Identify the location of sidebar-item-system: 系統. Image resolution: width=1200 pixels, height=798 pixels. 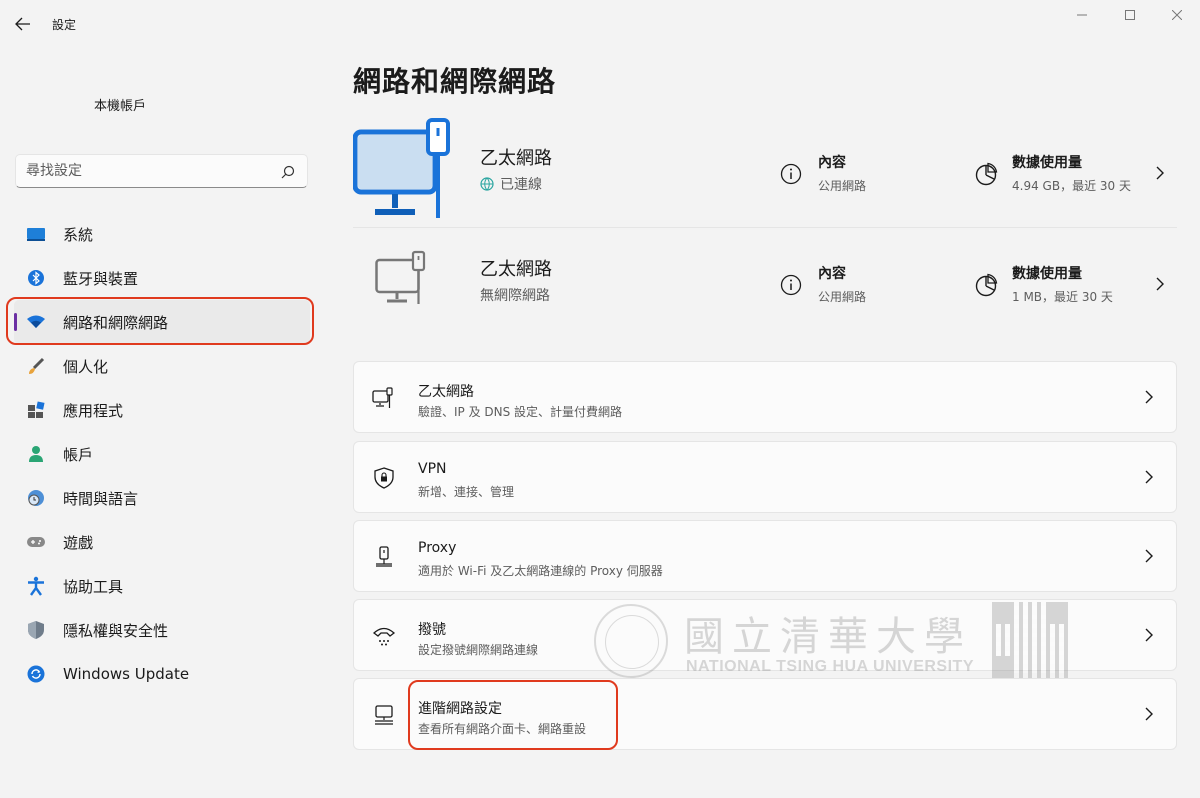
(162, 234).